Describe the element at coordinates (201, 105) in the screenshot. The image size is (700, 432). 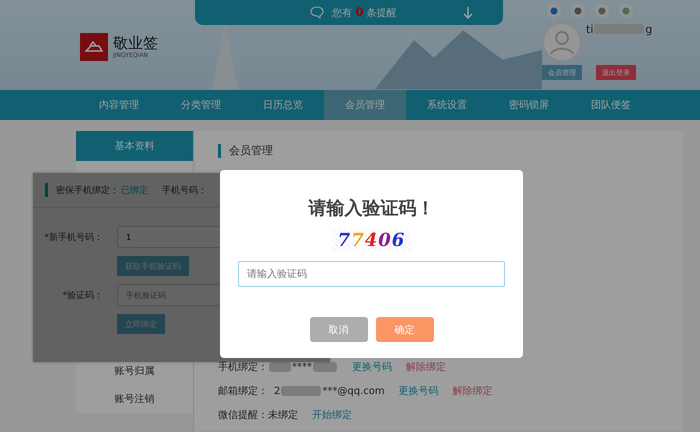
I see `nav-tab: 分类管理` at that location.